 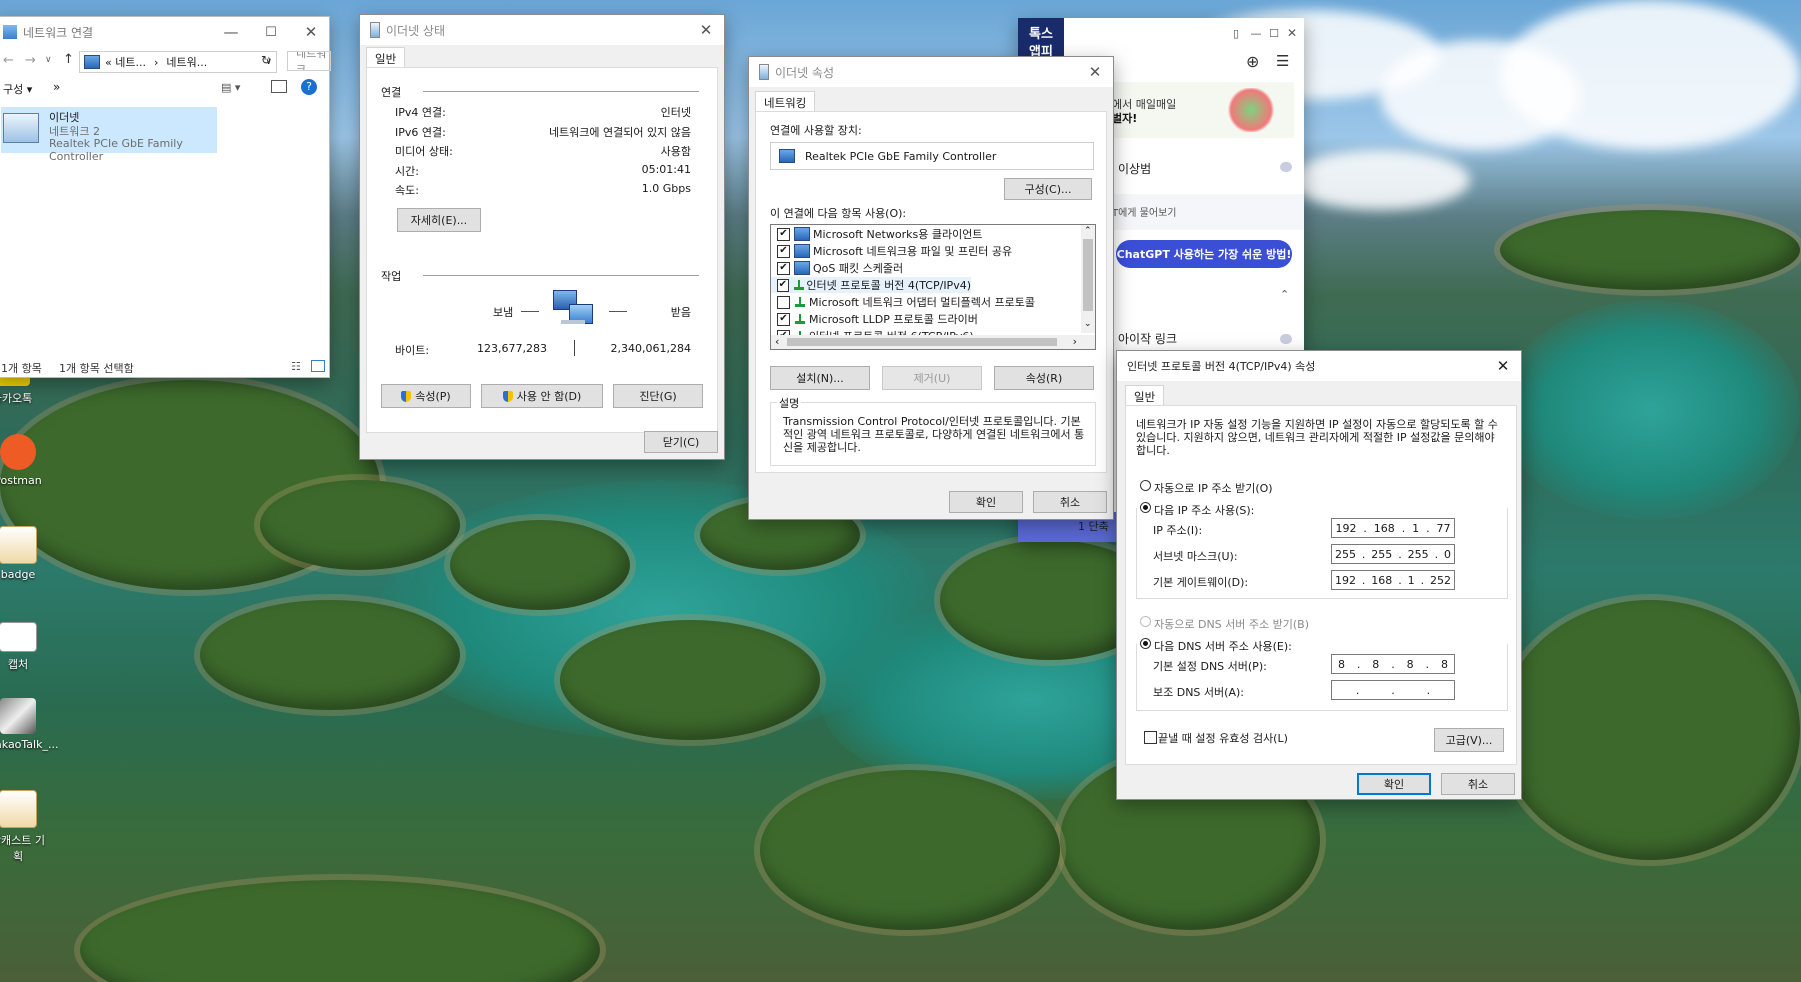 I want to click on connect-using-label: 연결에 사용할 장치:, so click(x=816, y=130).